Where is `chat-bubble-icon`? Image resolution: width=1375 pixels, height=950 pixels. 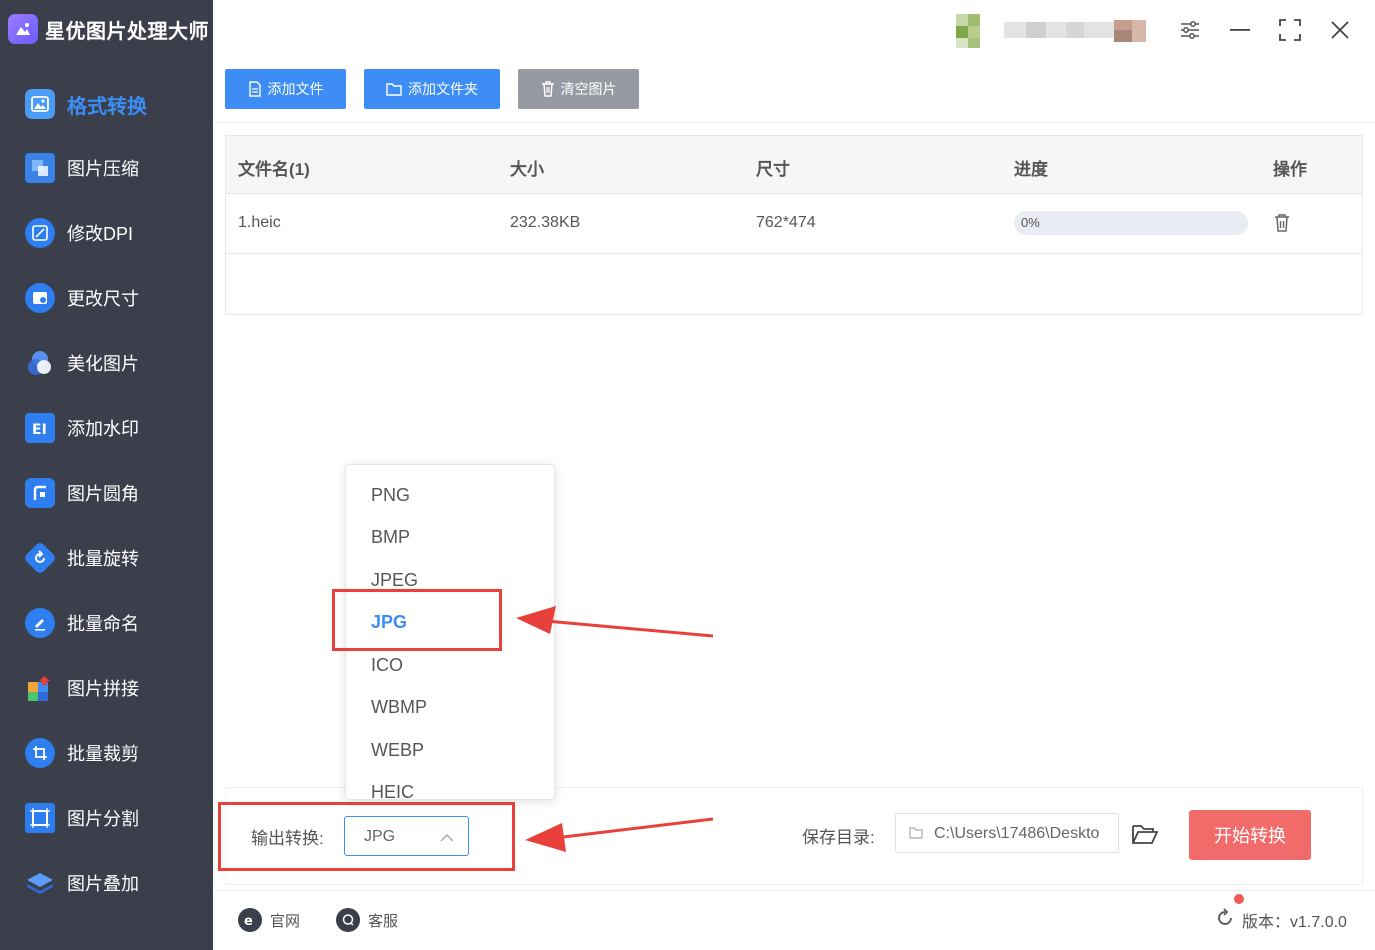 chat-bubble-icon is located at coordinates (348, 920).